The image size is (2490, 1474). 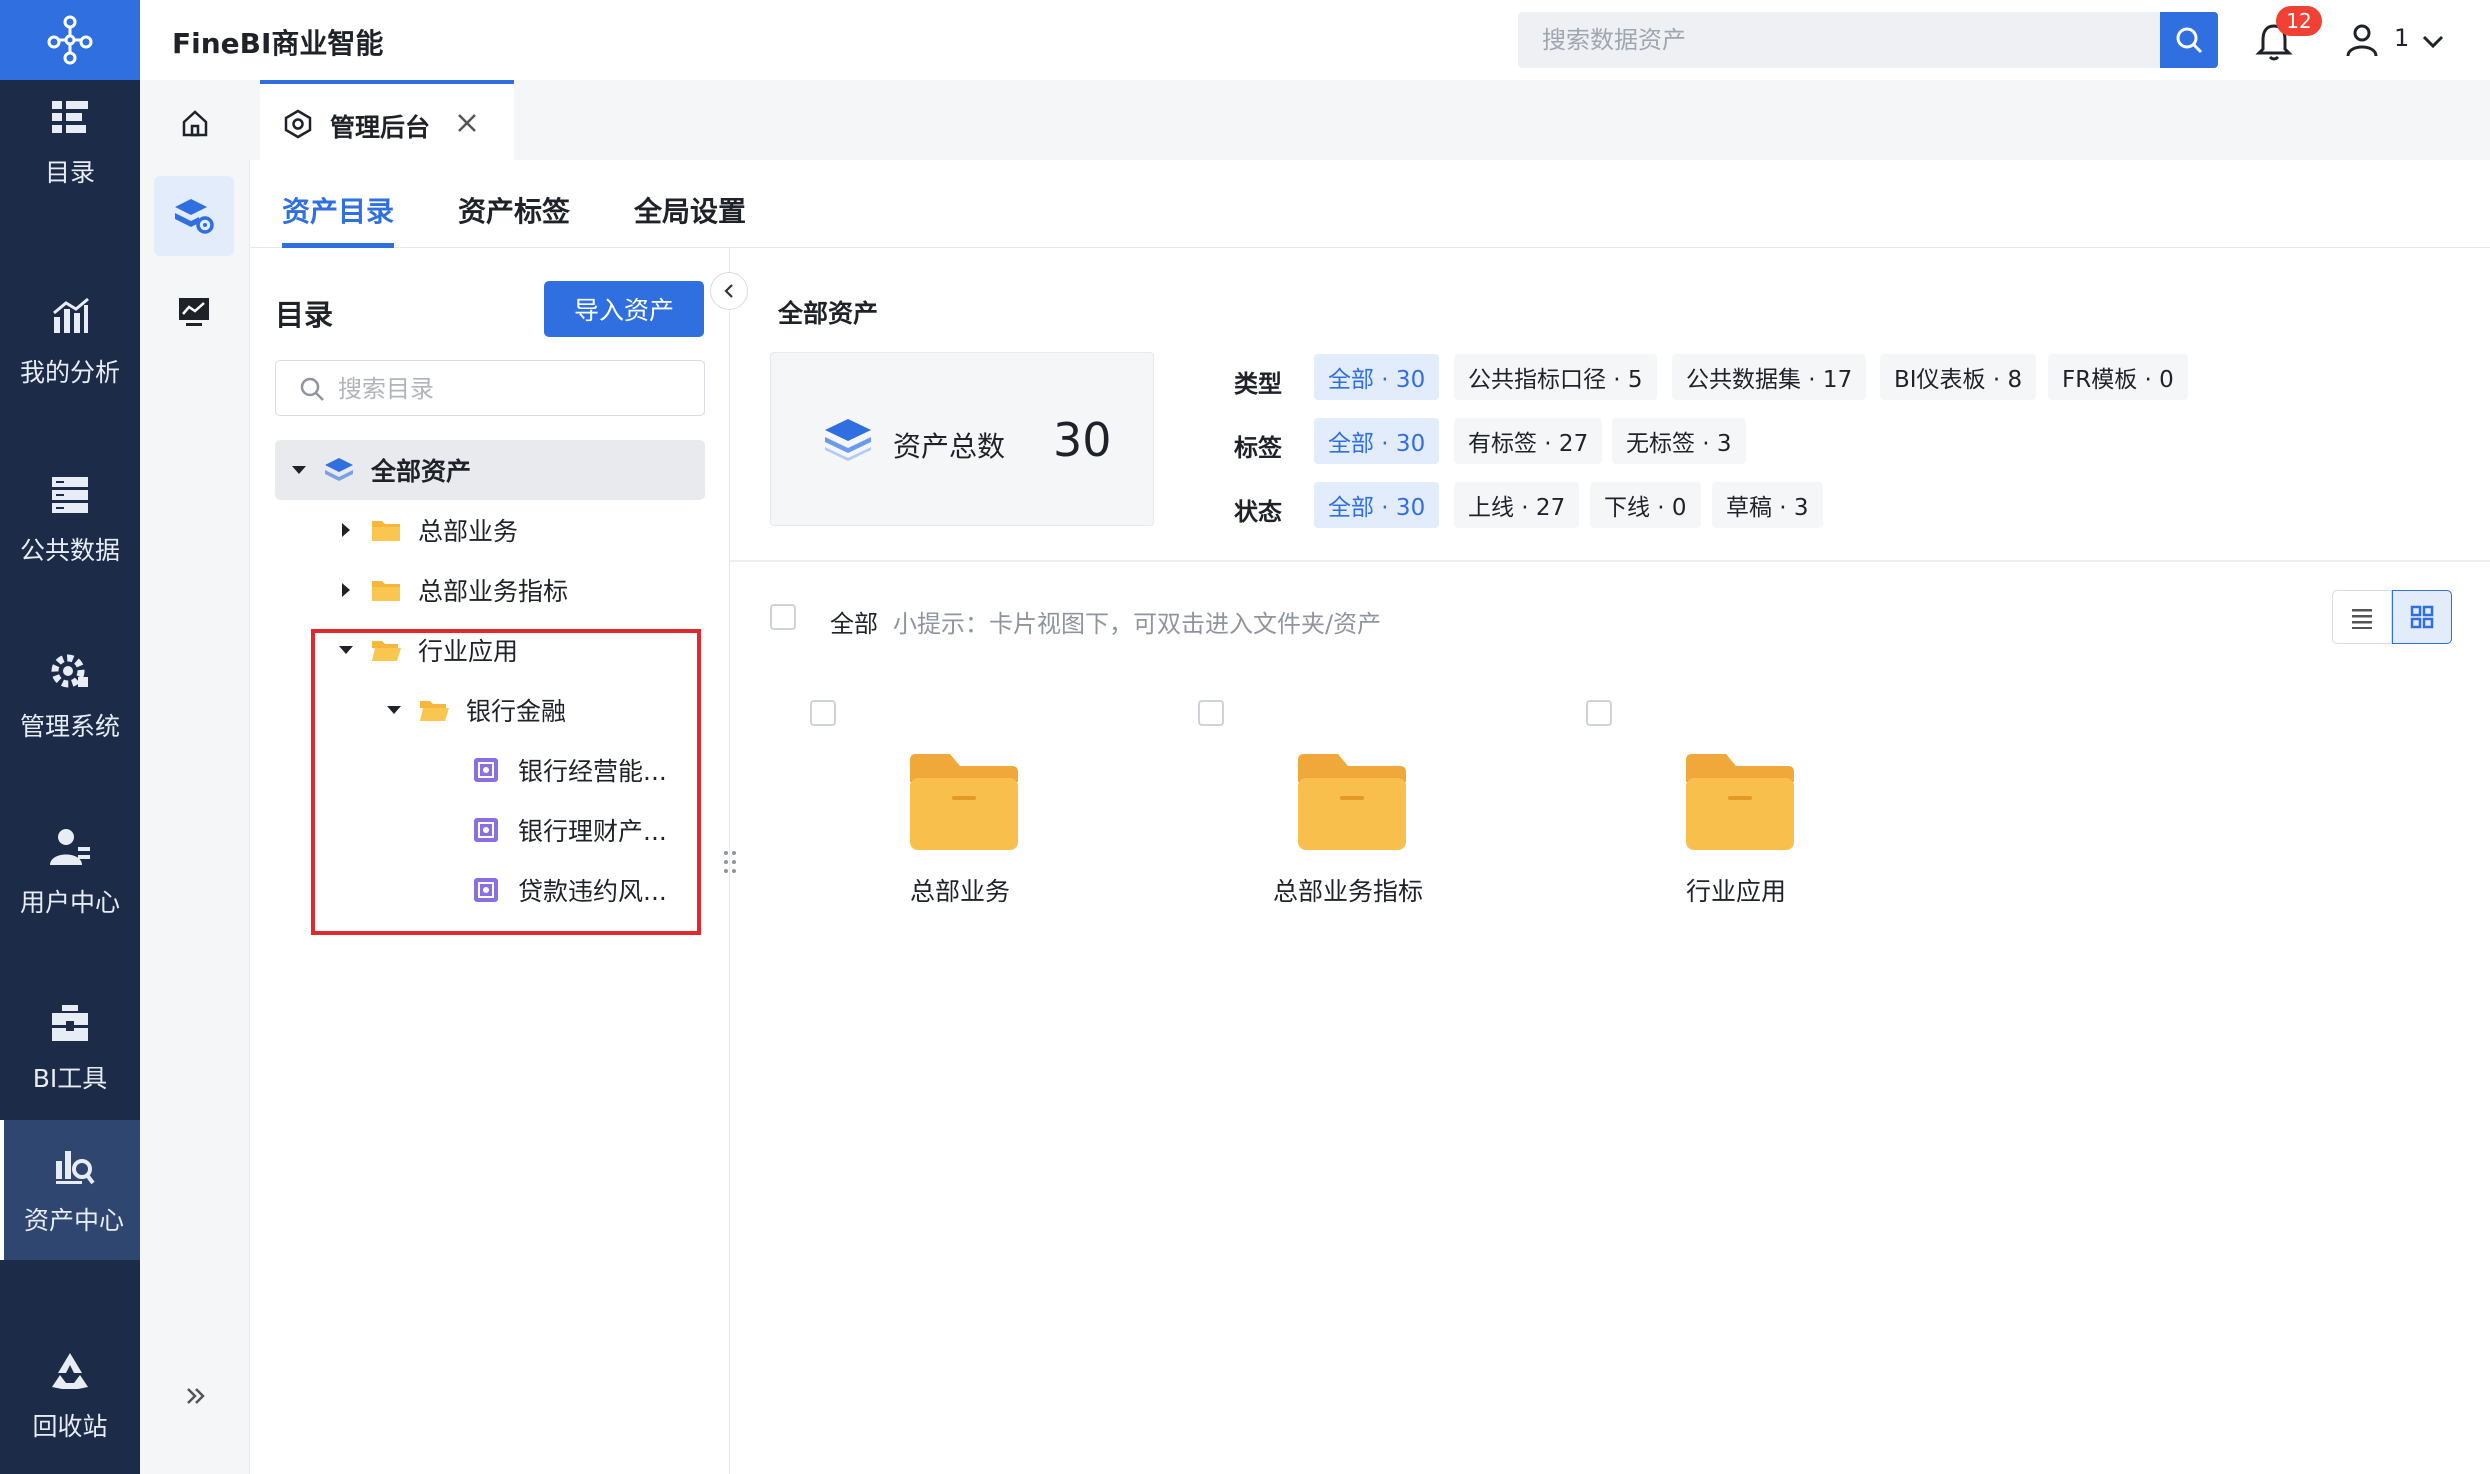 I want to click on asset-card-industry: 行业应用, so click(x=1736, y=820).